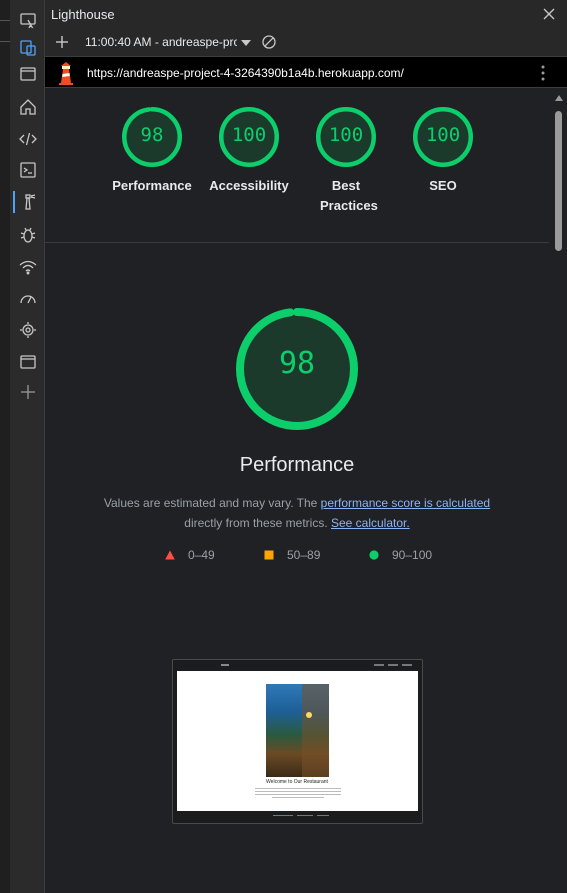 This screenshot has height=893, width=567. Describe the element at coordinates (28, 392) in the screenshot. I see `add-icon` at that location.